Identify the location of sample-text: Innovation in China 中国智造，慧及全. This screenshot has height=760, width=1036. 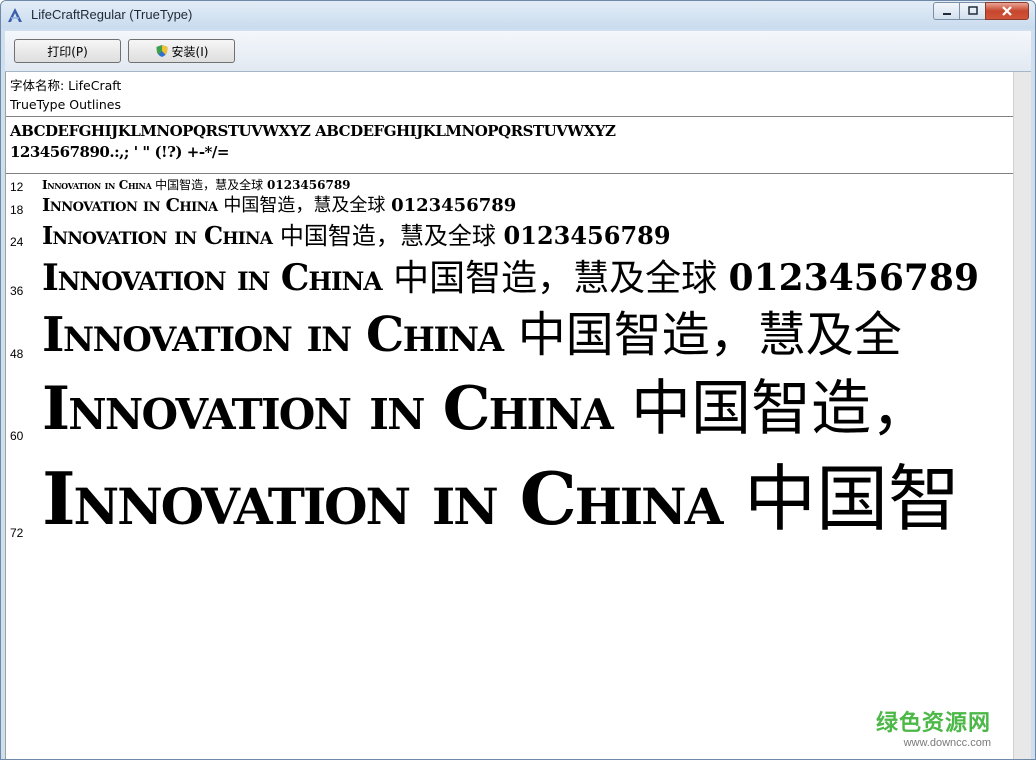
(472, 335).